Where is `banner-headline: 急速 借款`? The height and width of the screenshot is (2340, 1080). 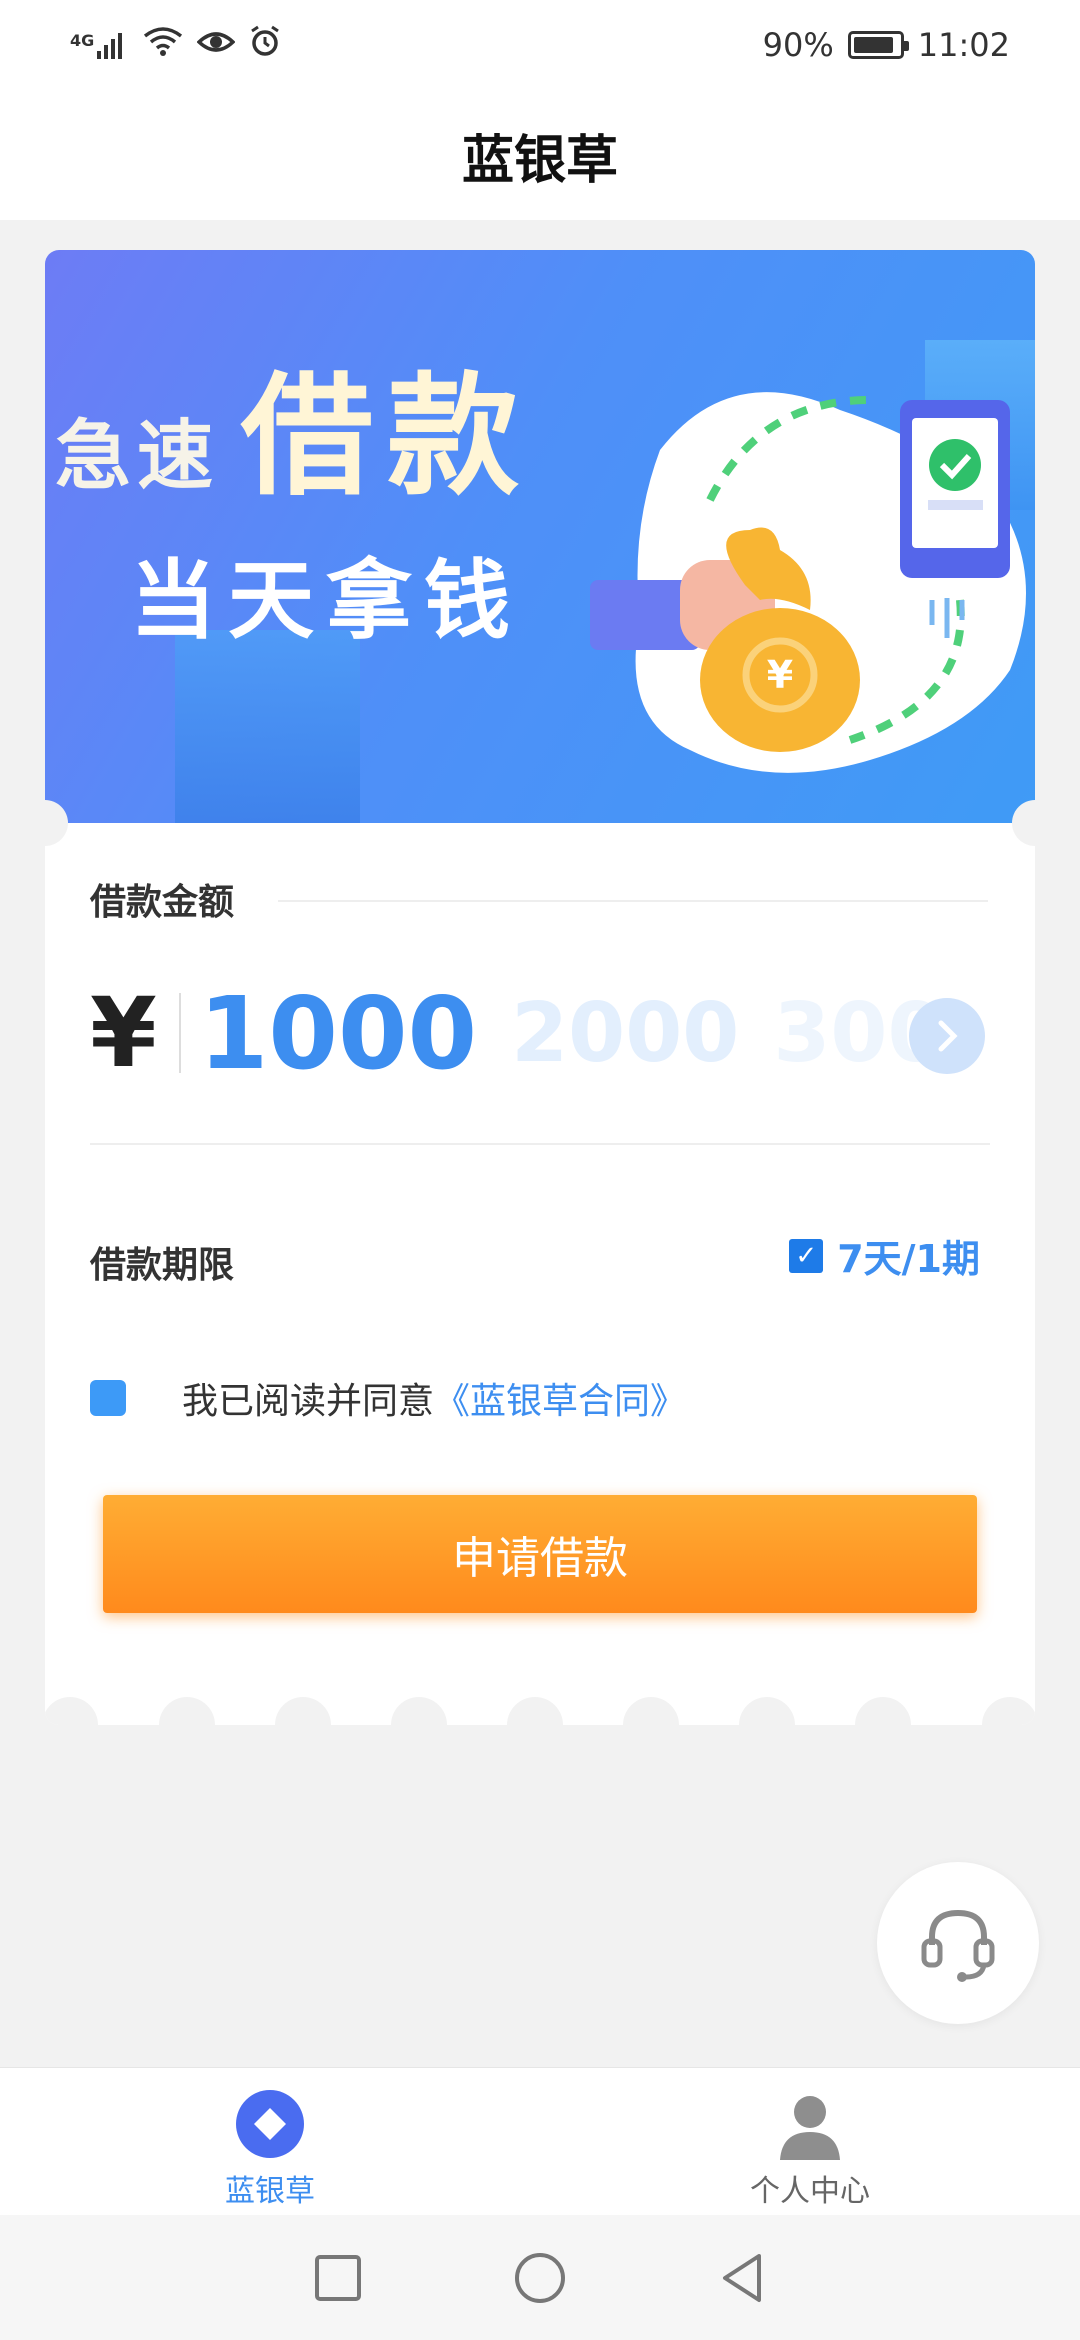 banner-headline: 急速 借款 is located at coordinates (294, 425).